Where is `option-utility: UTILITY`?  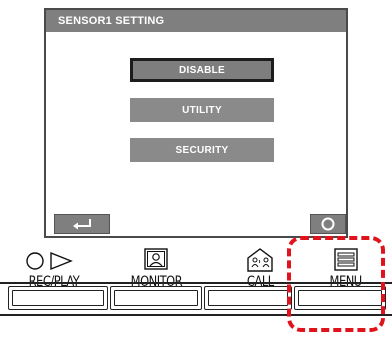
option-utility: UTILITY is located at coordinates (202, 110).